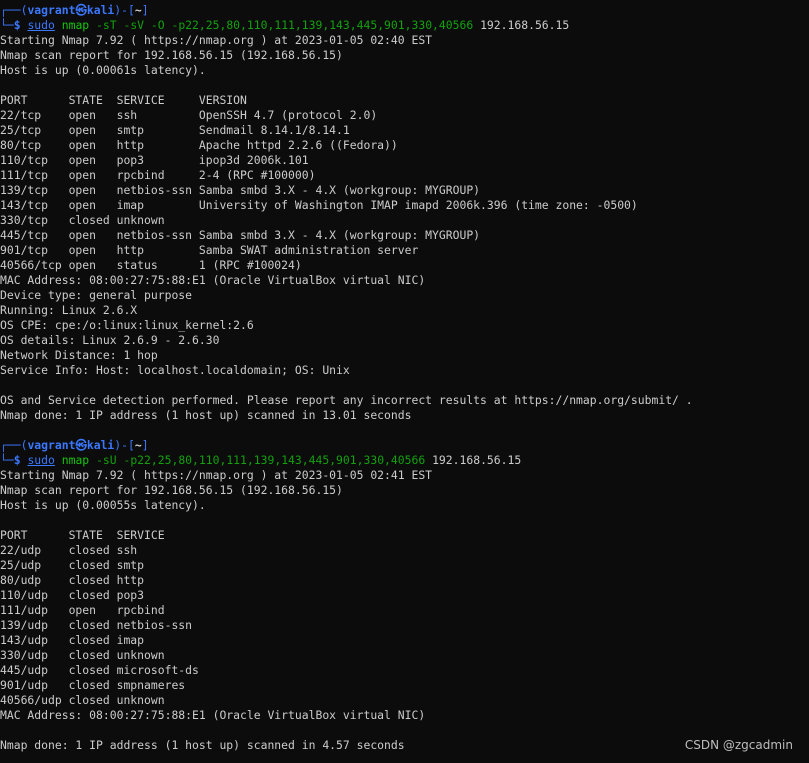 Image resolution: width=809 pixels, height=763 pixels. What do you see at coordinates (96, 295) in the screenshot?
I see `output-line: Device type: general purpose` at bounding box center [96, 295].